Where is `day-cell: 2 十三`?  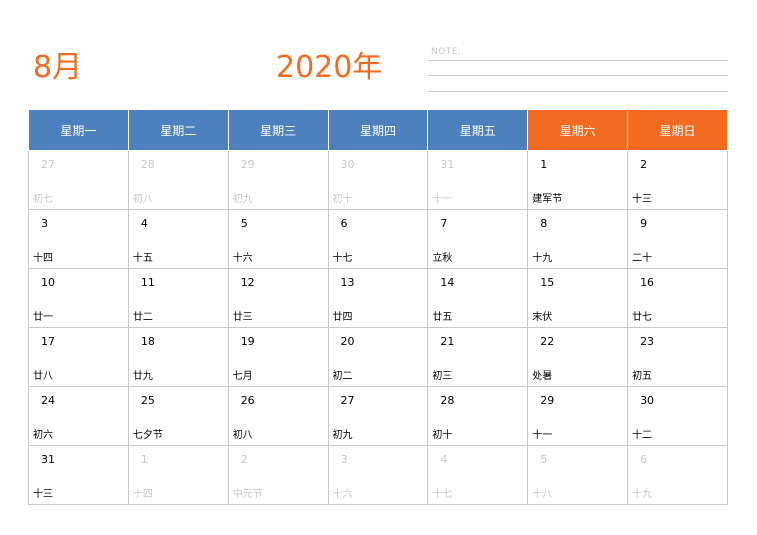
day-cell: 2 十三 is located at coordinates (677, 180).